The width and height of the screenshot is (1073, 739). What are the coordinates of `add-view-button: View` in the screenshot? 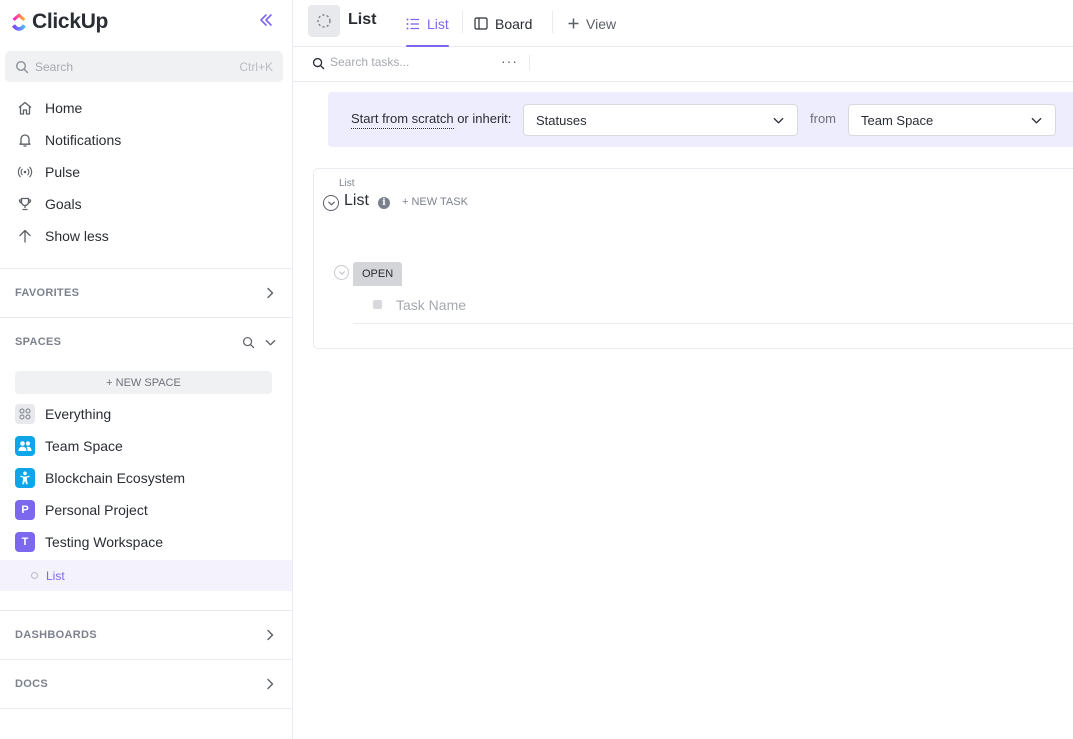 It's located at (592, 23).